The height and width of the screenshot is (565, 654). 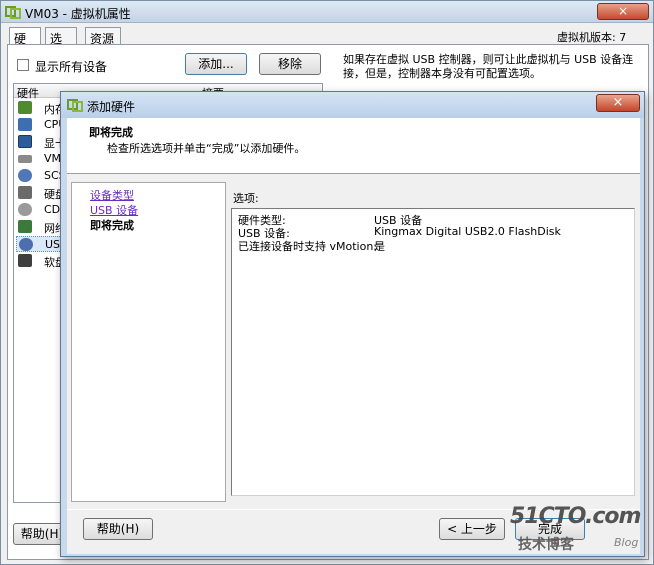 I want to click on close-button: ×, so click(x=623, y=11).